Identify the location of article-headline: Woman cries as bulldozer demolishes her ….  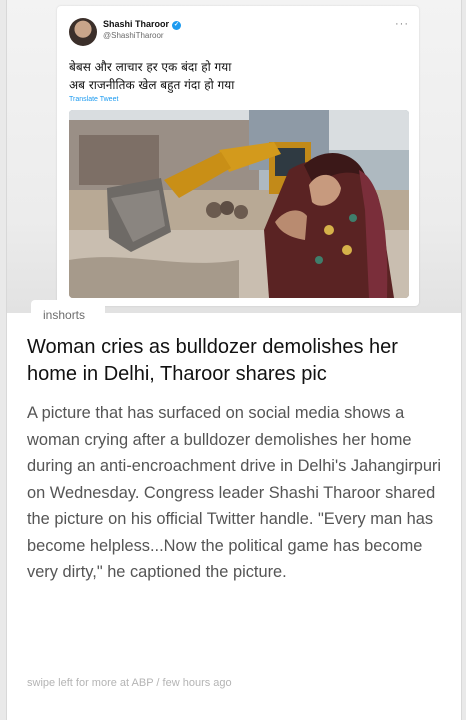
(237, 361).